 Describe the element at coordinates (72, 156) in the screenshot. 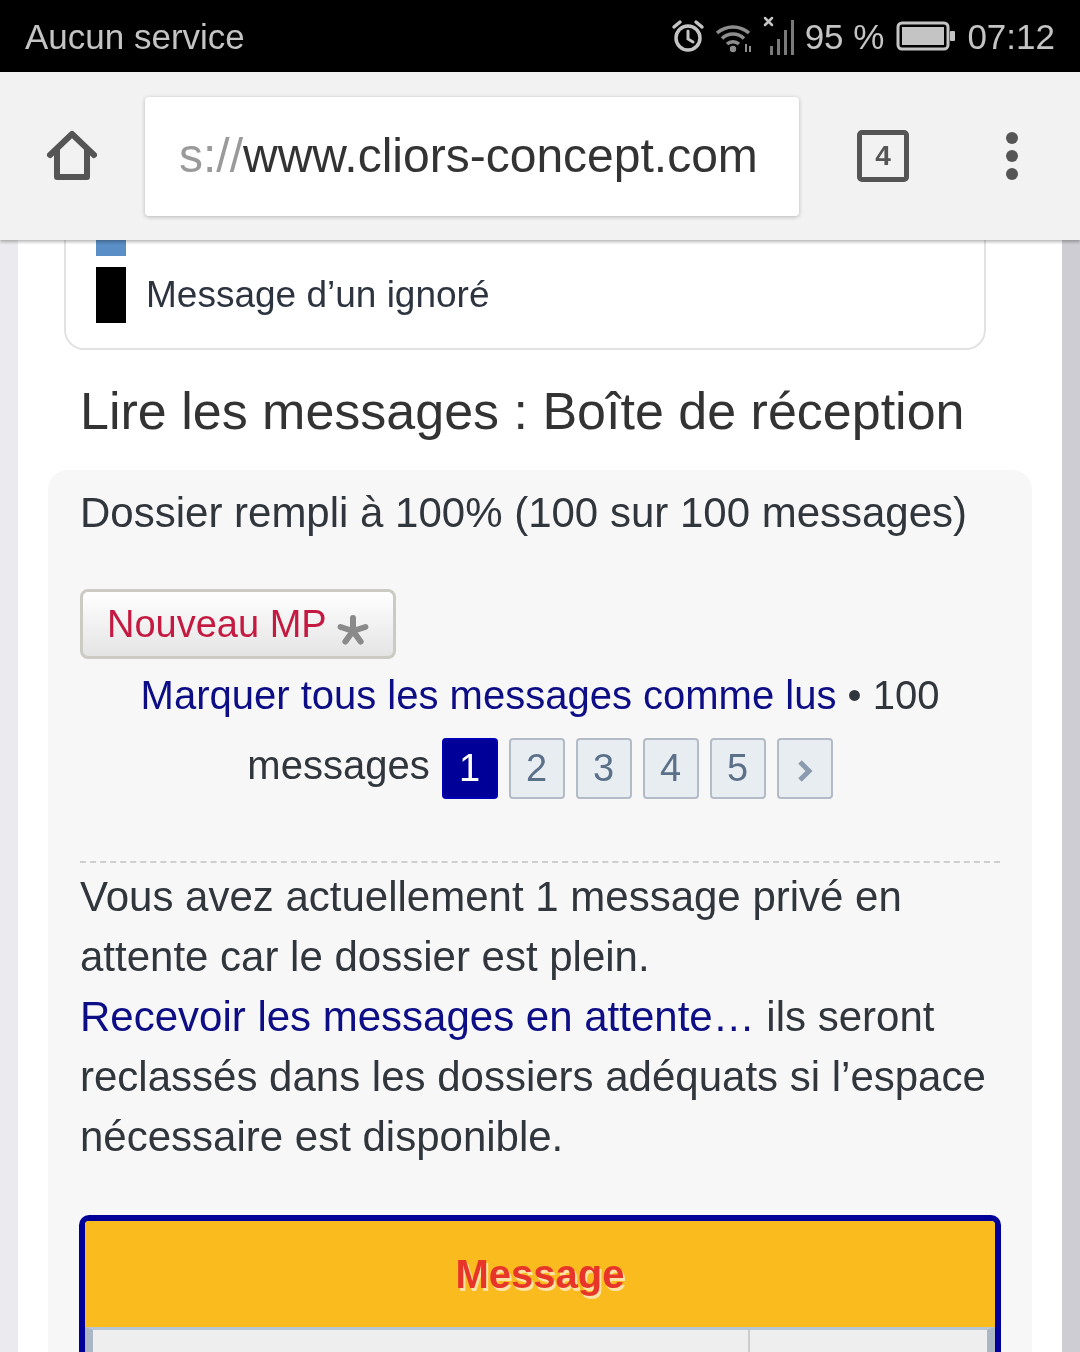

I see `home-icon` at that location.